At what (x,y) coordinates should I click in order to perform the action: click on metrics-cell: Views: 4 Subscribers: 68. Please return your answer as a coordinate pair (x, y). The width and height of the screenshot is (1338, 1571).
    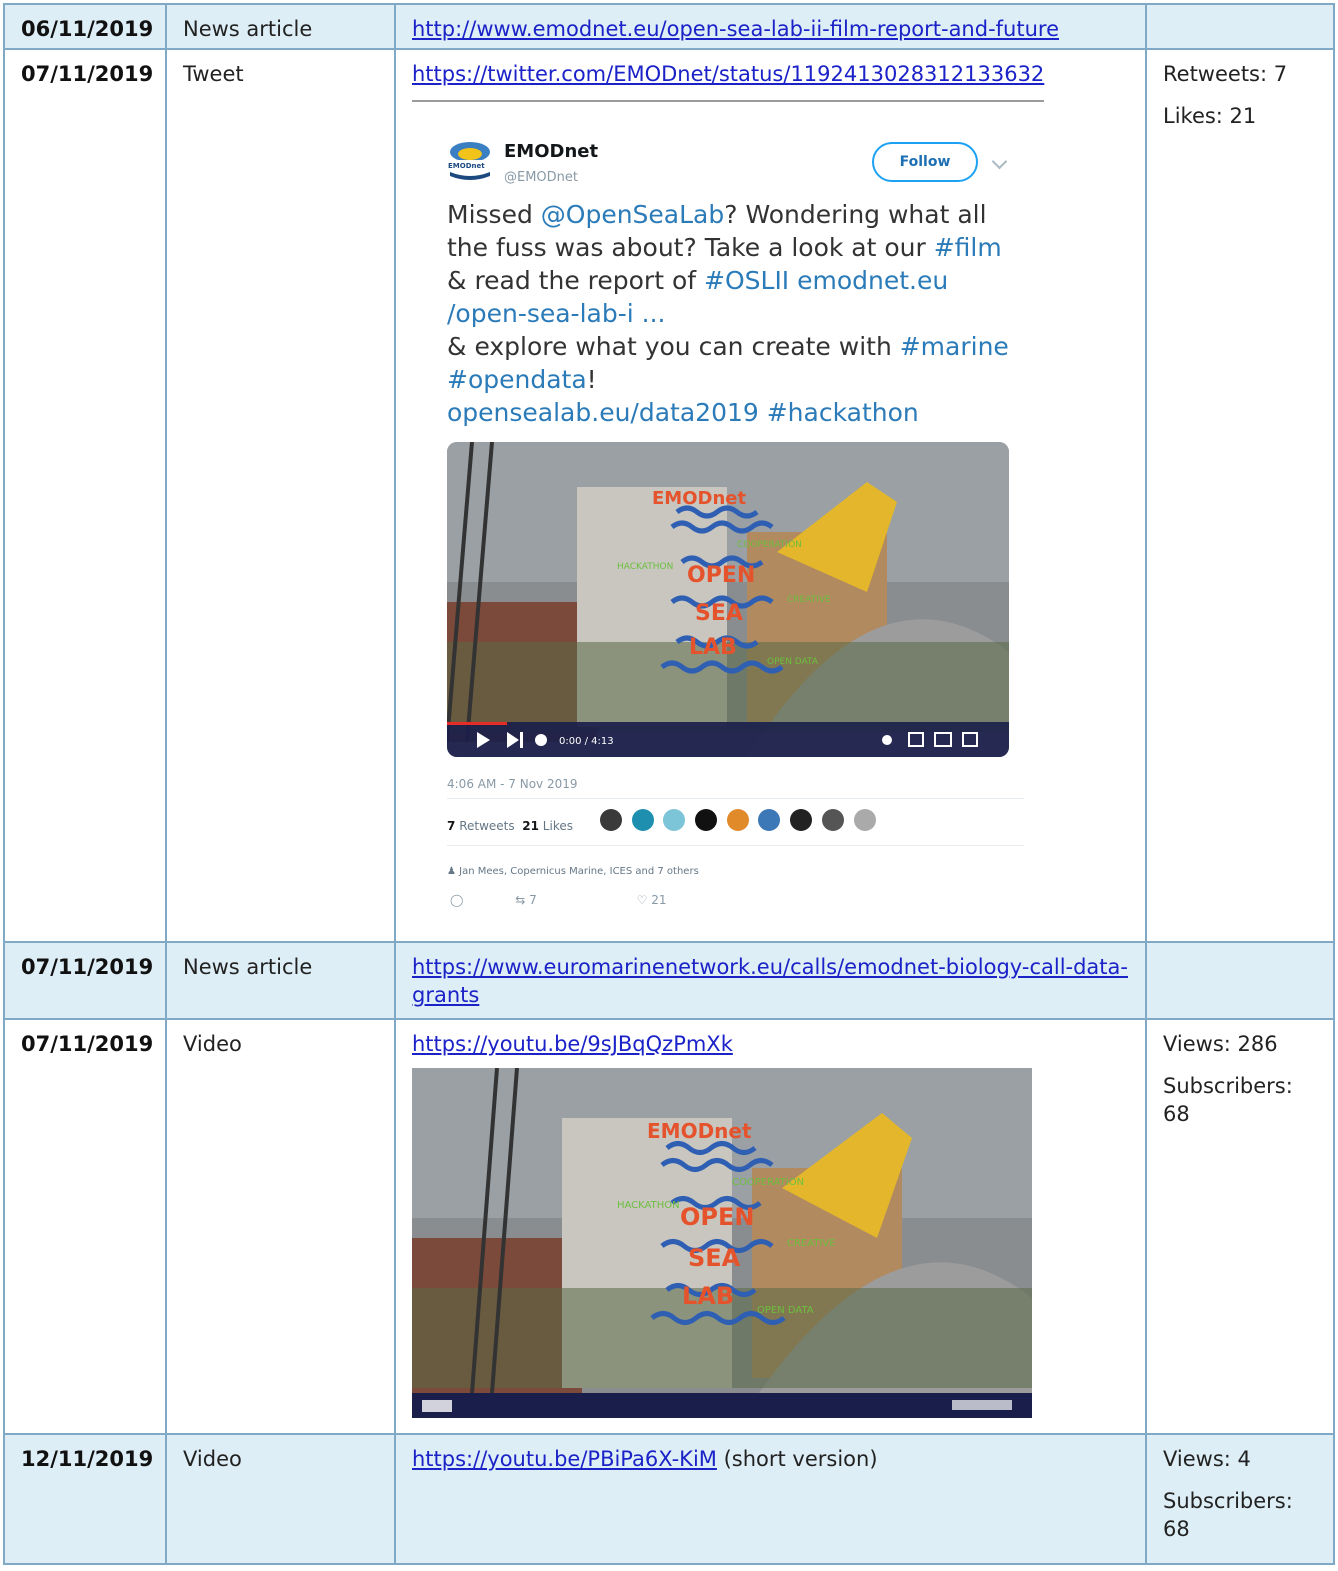
    Looking at the image, I should click on (1240, 1499).